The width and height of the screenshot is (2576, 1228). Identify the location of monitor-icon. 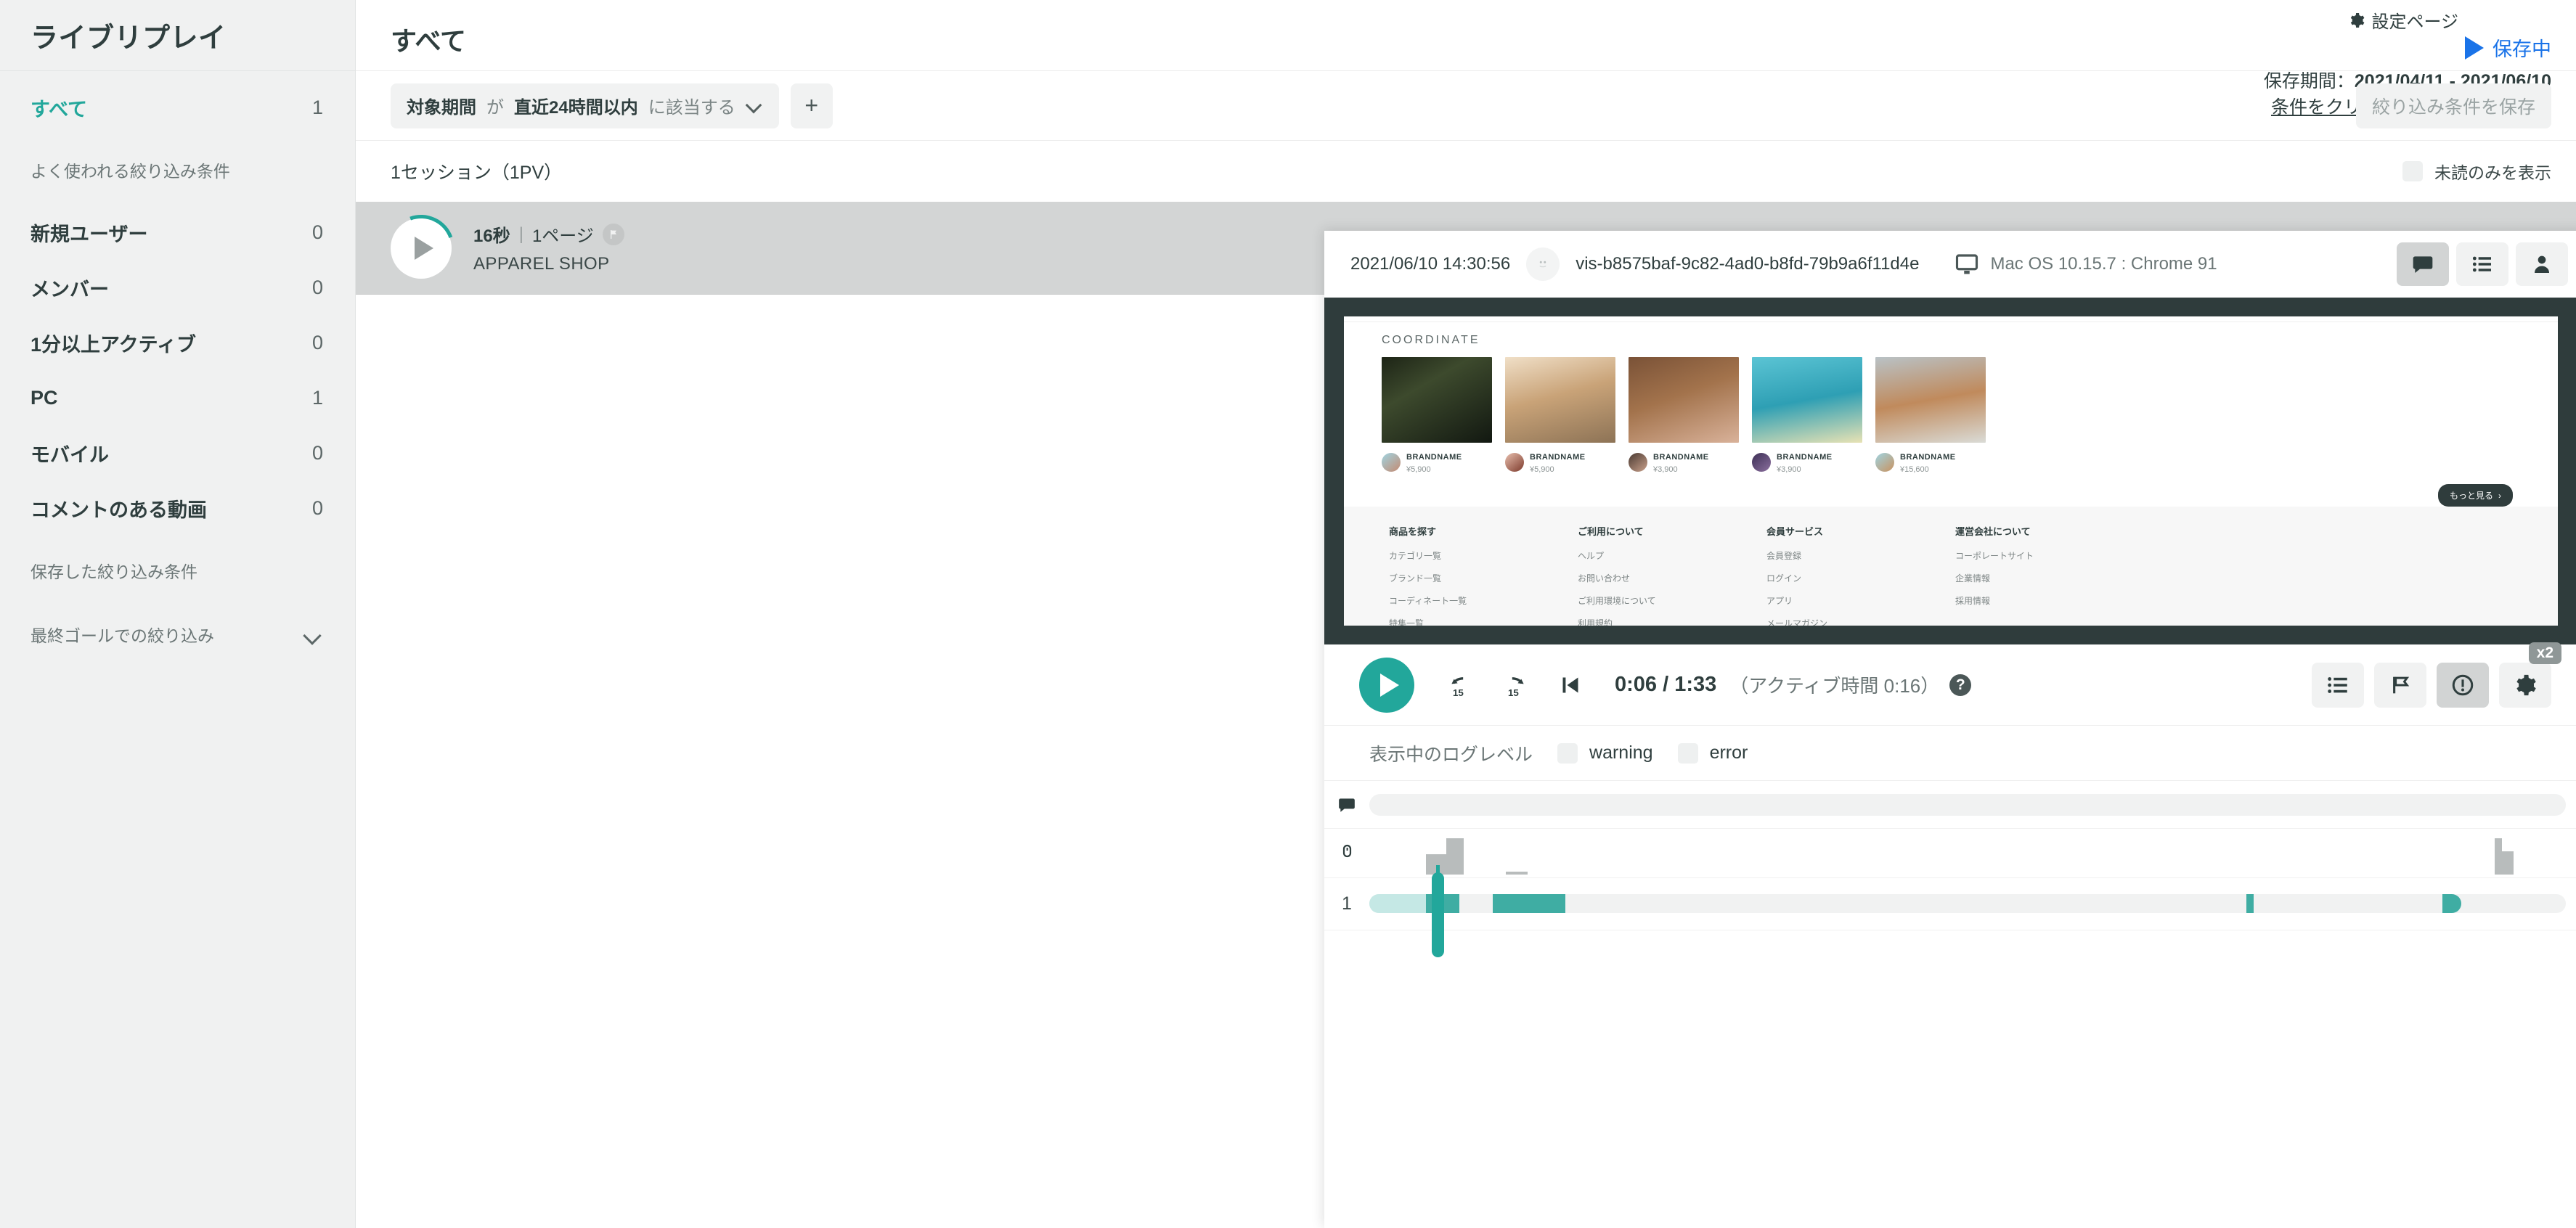
(1967, 264).